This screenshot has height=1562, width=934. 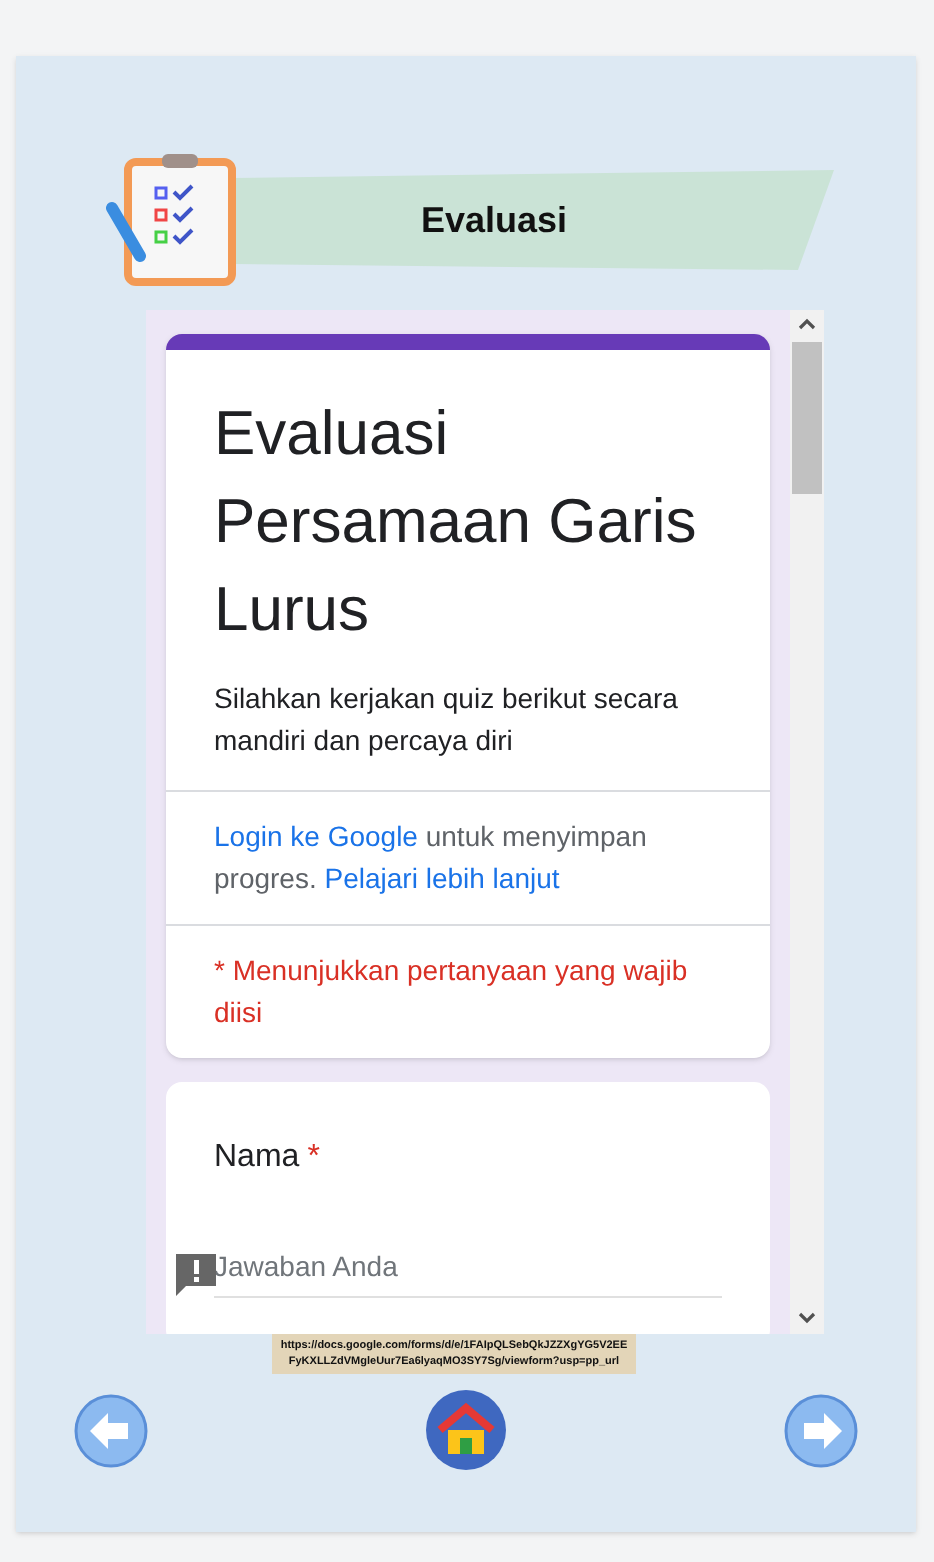 I want to click on page-title: Evaluasi, so click(x=494, y=220).